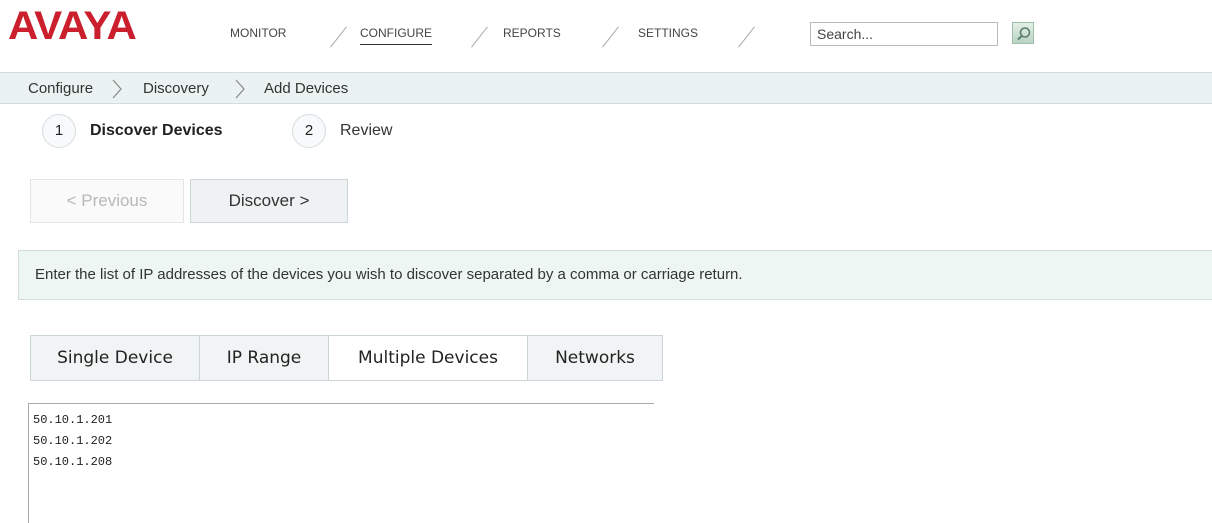  I want to click on tab-ip-range: IP Range, so click(264, 358).